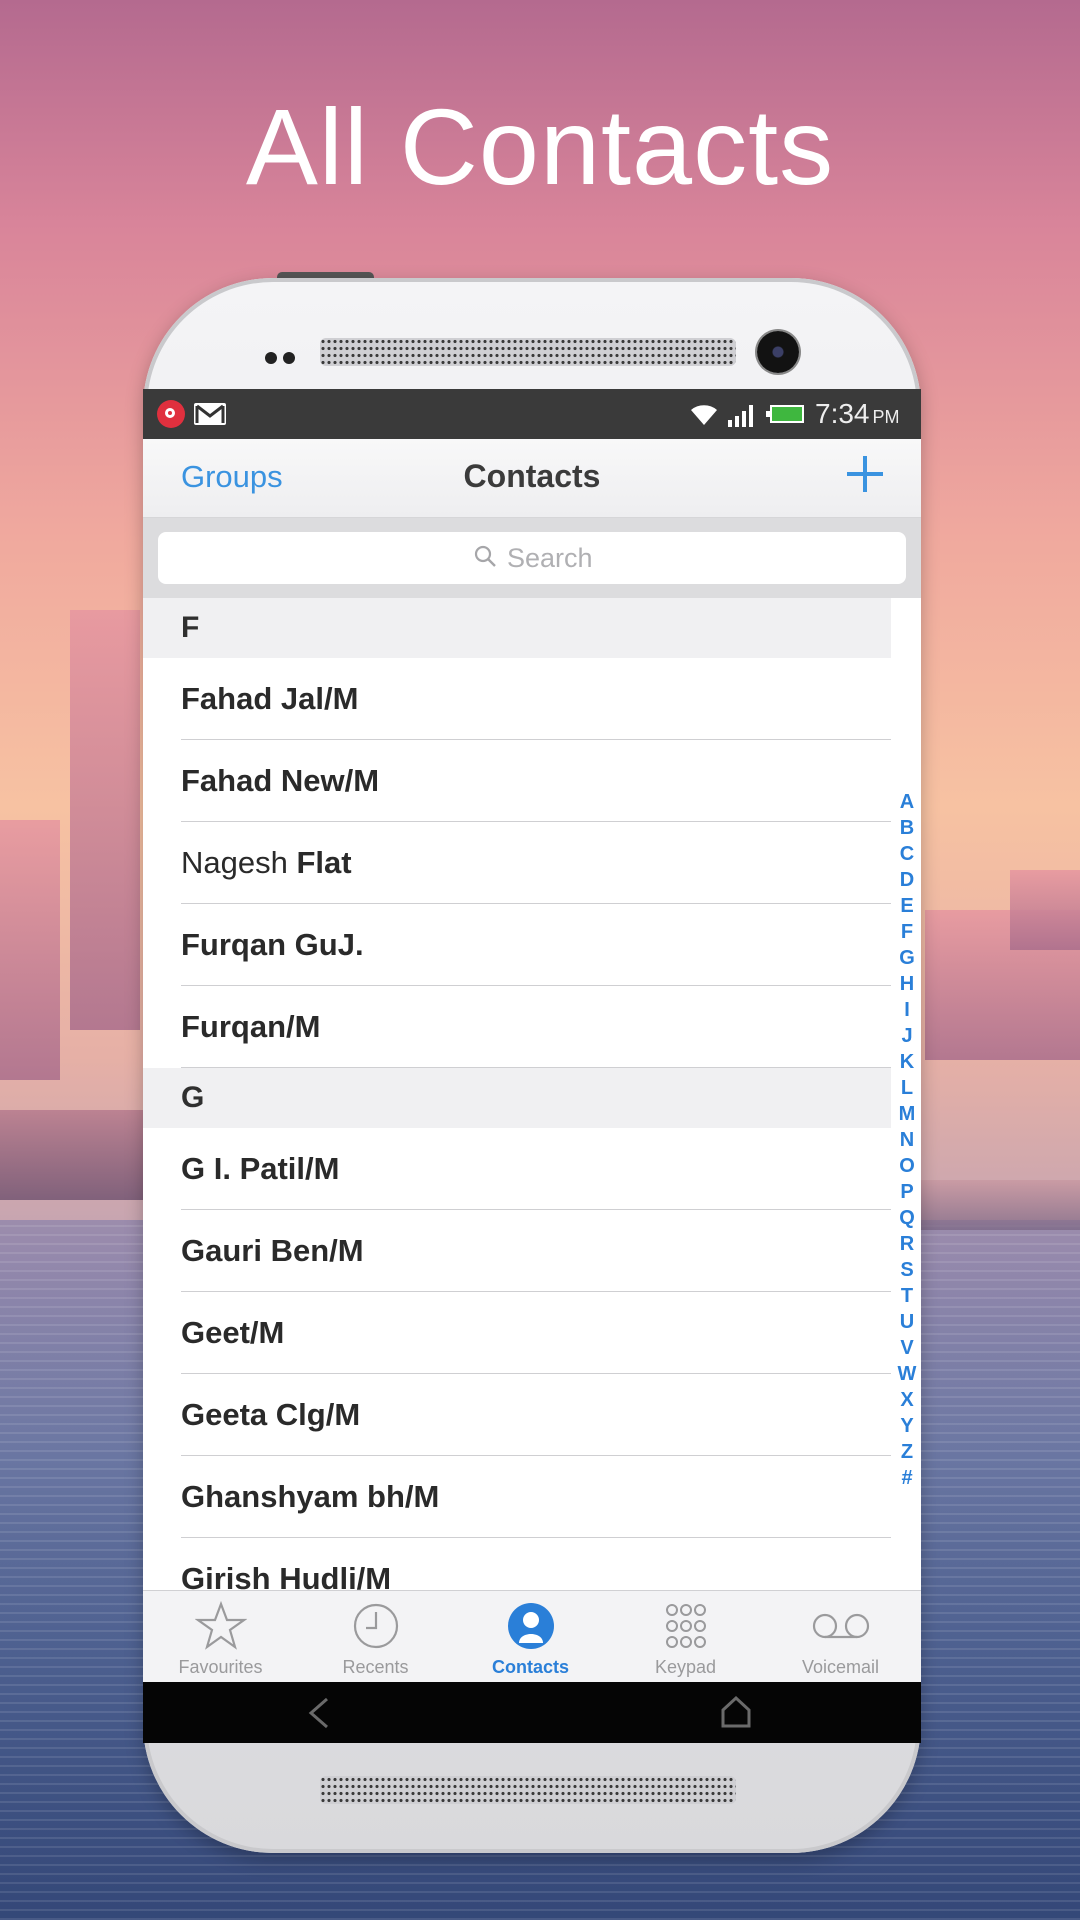  I want to click on bottom-speaker-grille, so click(528, 1790).